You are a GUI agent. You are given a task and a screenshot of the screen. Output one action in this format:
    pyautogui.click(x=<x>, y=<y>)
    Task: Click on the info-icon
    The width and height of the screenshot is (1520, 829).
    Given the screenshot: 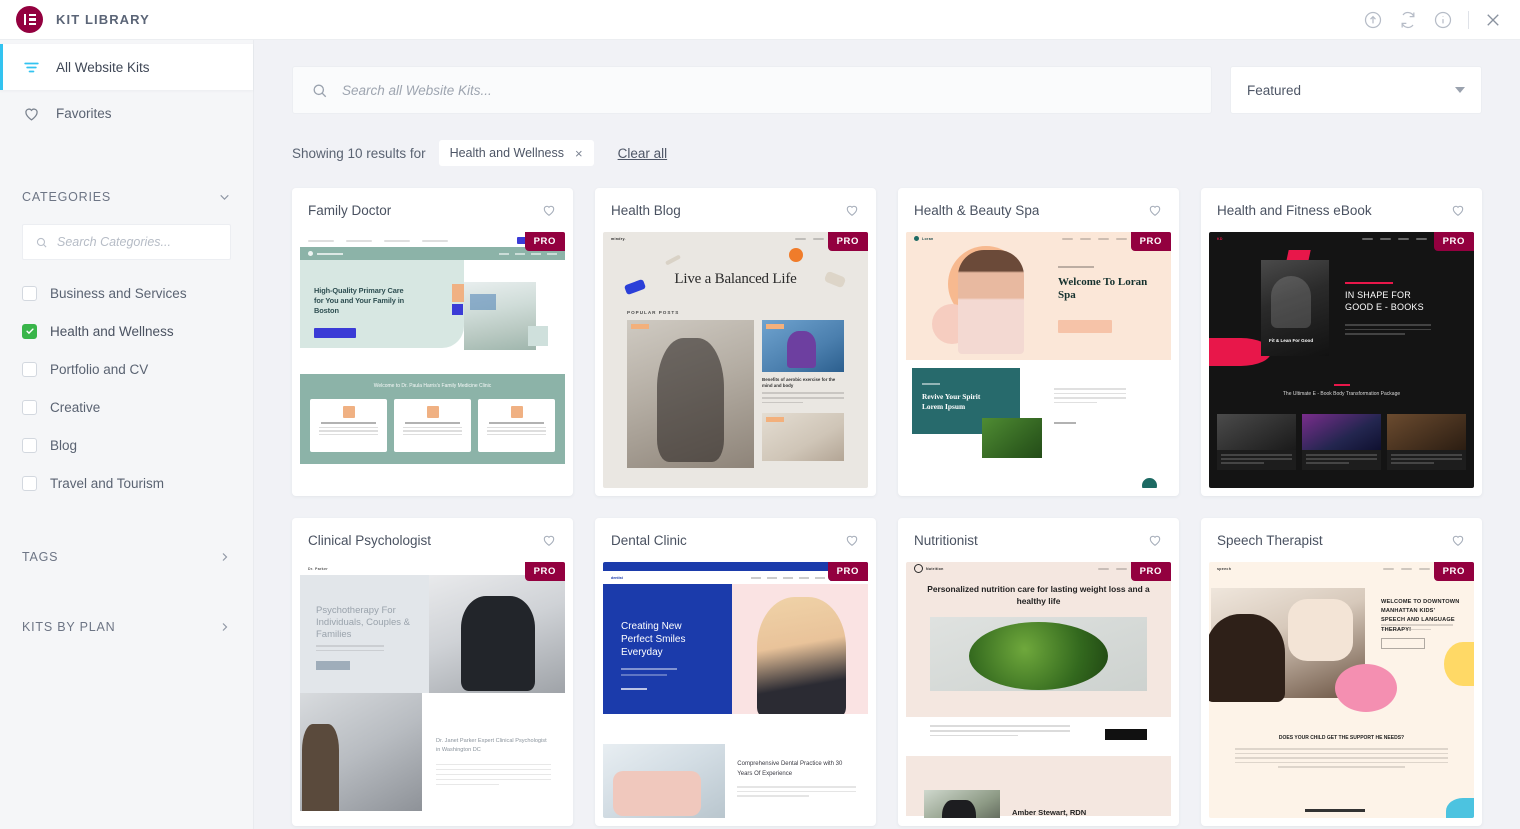 What is the action you would take?
    pyautogui.click(x=1443, y=20)
    